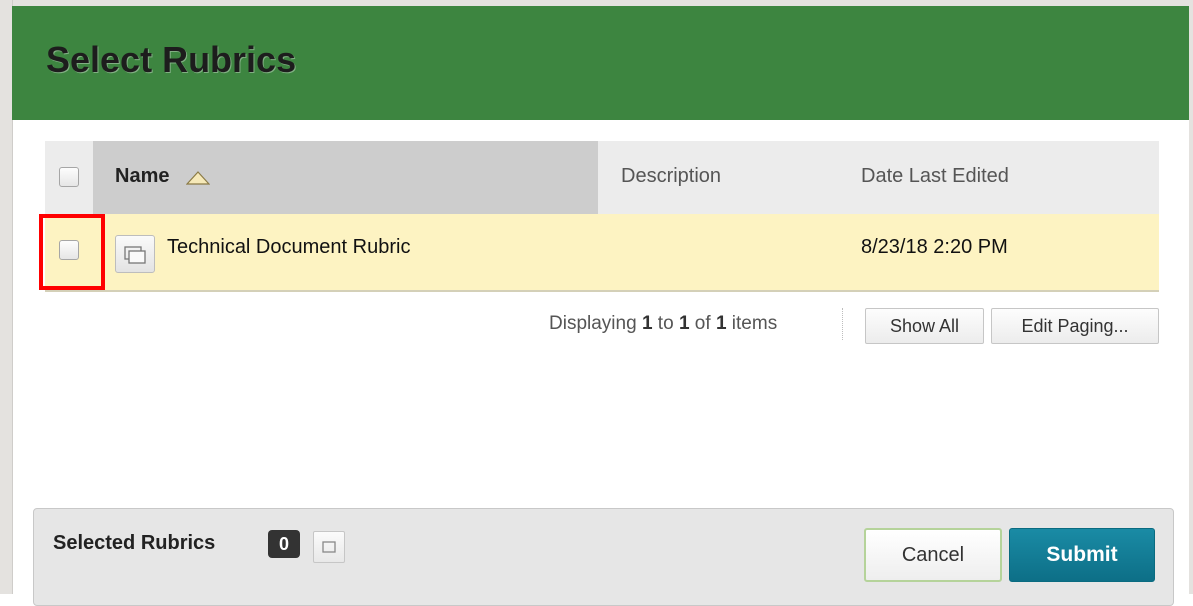  Describe the element at coordinates (924, 326) in the screenshot. I see `show-all-button: Show All` at that location.